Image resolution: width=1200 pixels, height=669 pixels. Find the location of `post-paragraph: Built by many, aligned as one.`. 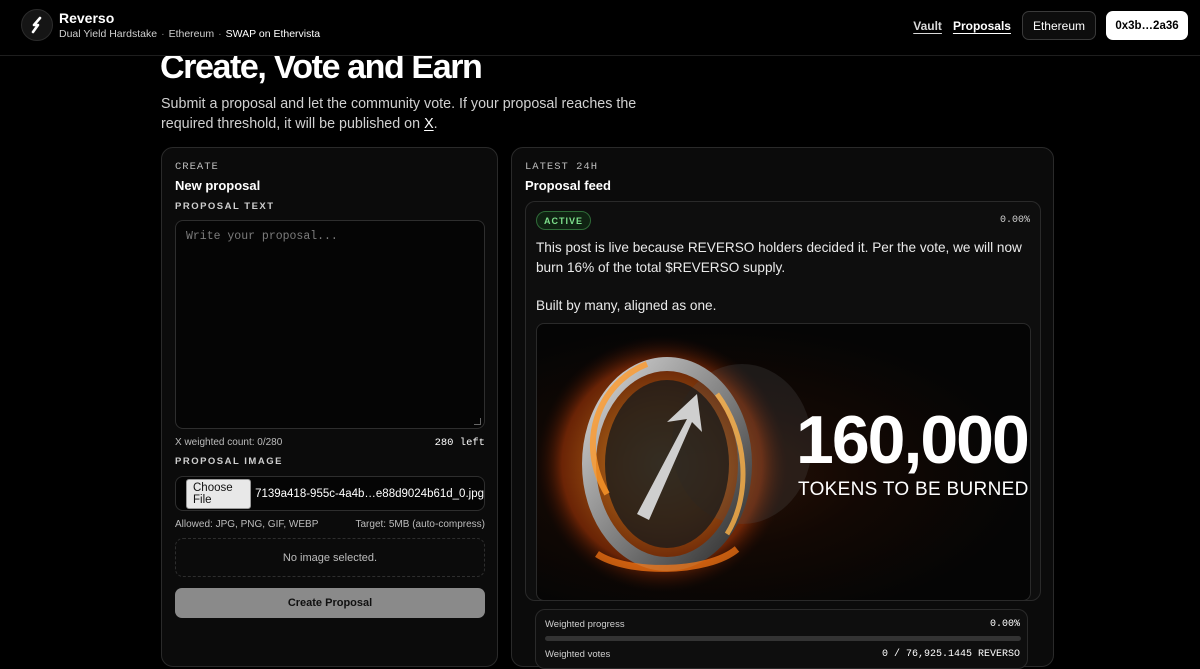

post-paragraph: Built by many, aligned as one. is located at coordinates (626, 305).